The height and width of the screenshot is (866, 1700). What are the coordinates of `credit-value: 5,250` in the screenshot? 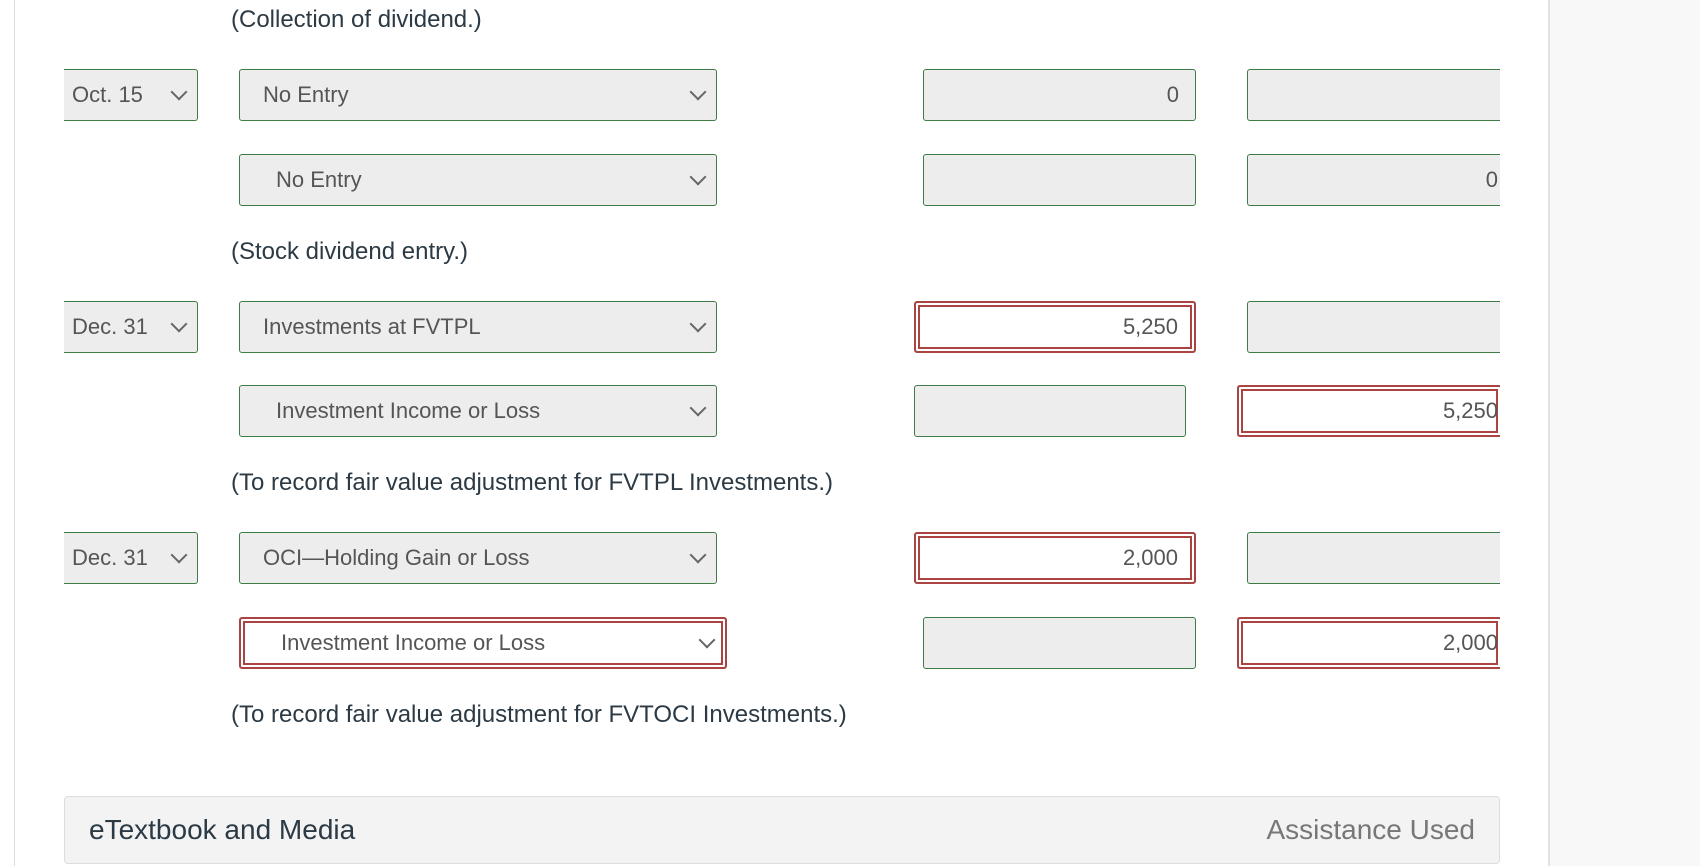 It's located at (1470, 410).